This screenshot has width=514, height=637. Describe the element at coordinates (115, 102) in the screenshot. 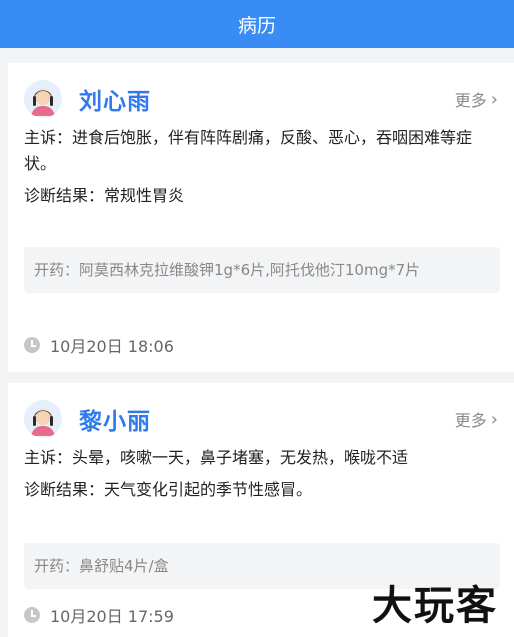

I see `patient-name: 刘心雨` at that location.